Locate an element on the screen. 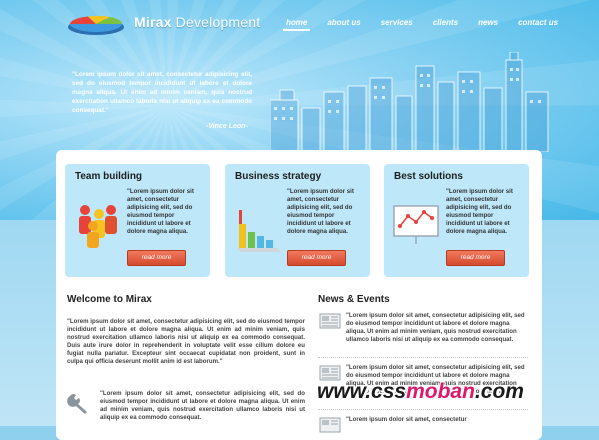  welcome-title: Welcome to Mirax is located at coordinates (109, 299).